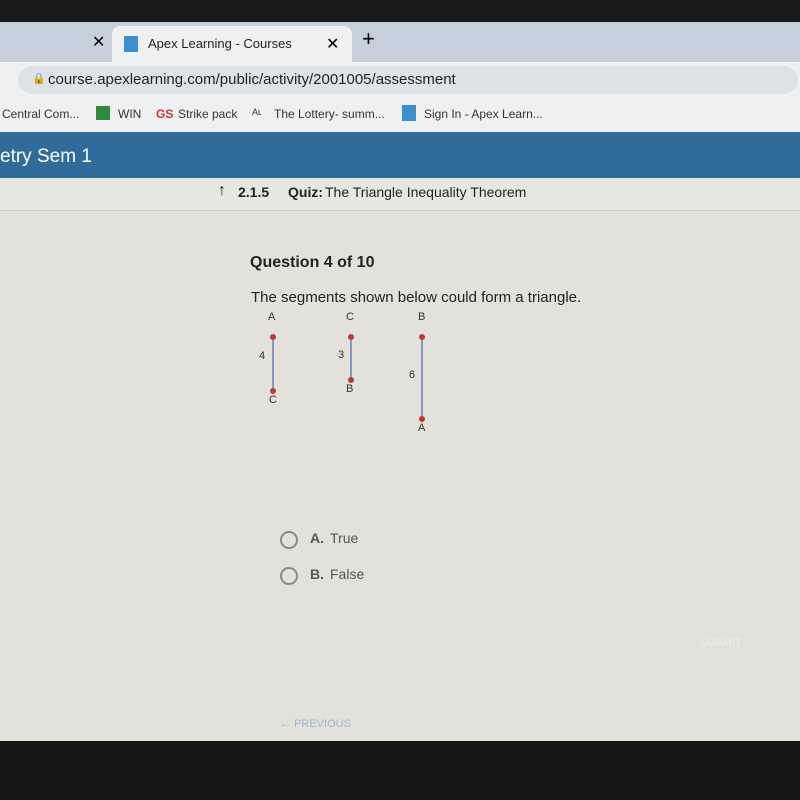  Describe the element at coordinates (721, 643) in the screenshot. I see `submit-button: SUBMIT` at that location.